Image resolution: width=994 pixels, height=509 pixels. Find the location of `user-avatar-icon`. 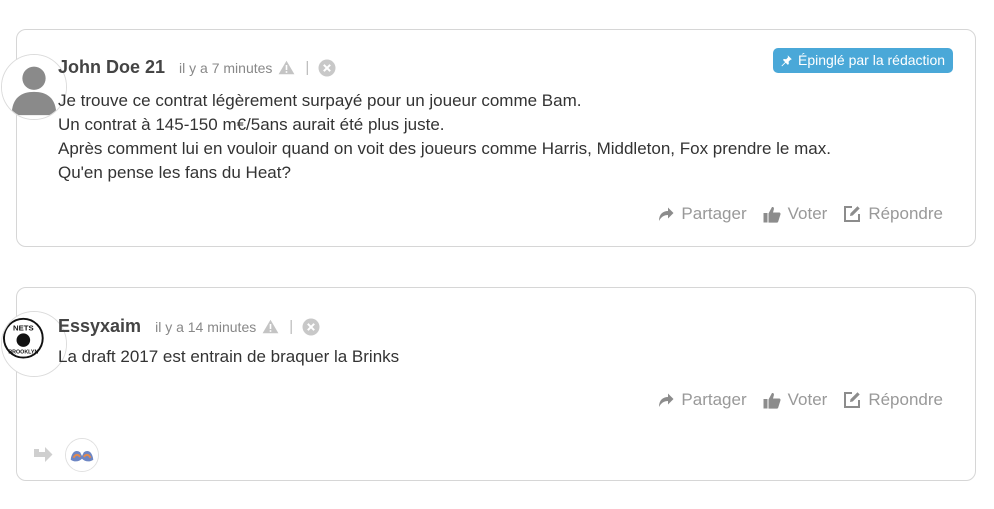

user-avatar-icon is located at coordinates (82, 455).